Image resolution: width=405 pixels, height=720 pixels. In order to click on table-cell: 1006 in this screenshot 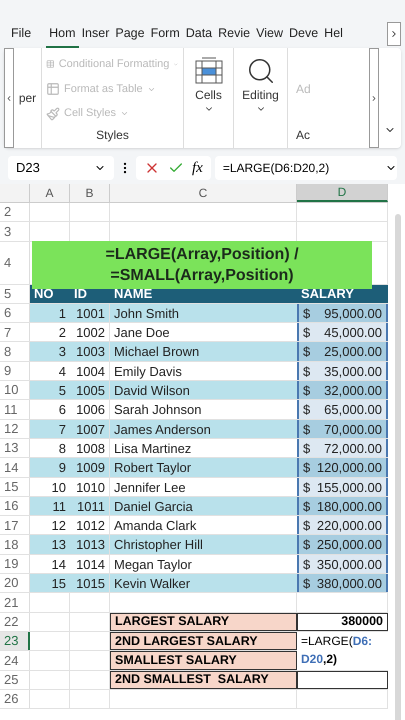, I will do `click(90, 409)`.